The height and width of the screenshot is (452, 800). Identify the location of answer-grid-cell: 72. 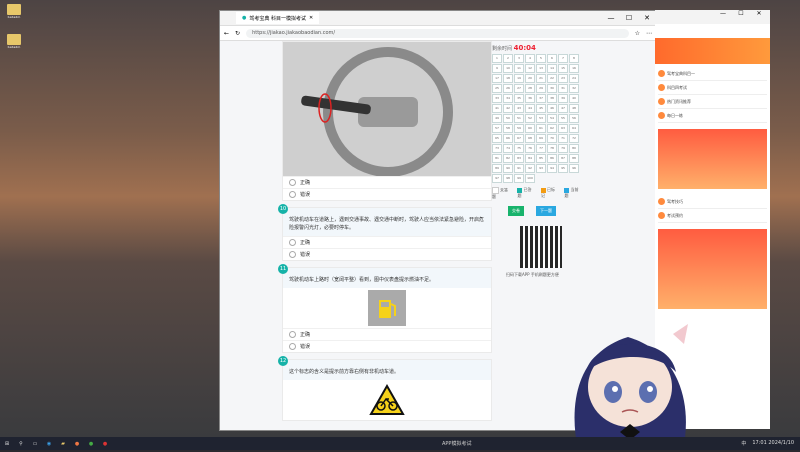
(574, 138).